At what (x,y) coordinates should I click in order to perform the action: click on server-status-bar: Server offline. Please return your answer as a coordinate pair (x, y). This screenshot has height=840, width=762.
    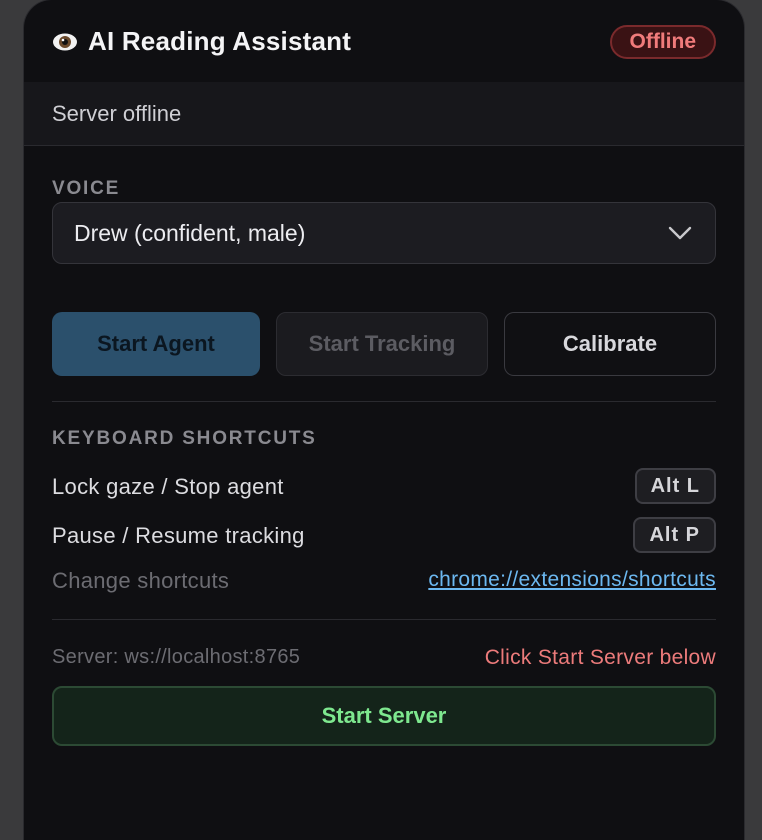
    Looking at the image, I should click on (384, 114).